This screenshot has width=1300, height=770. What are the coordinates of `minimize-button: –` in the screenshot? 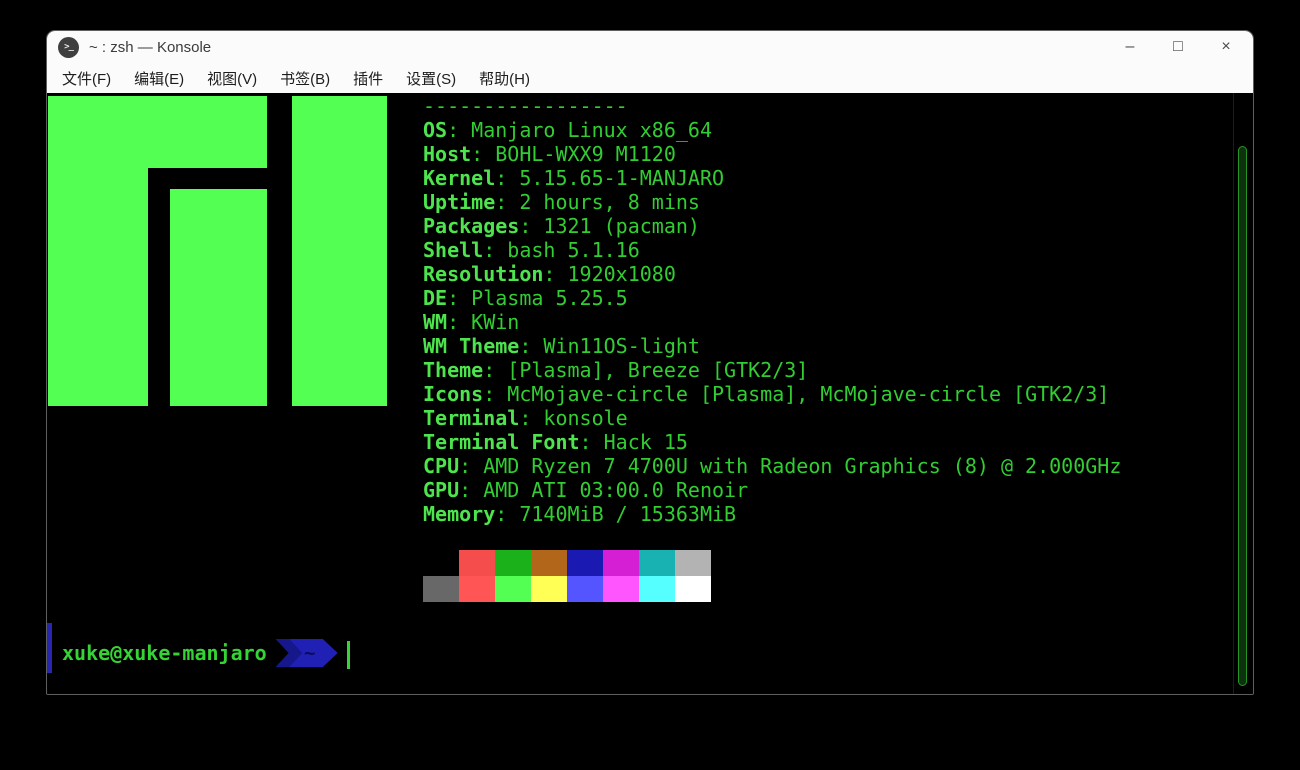 It's located at (1130, 47).